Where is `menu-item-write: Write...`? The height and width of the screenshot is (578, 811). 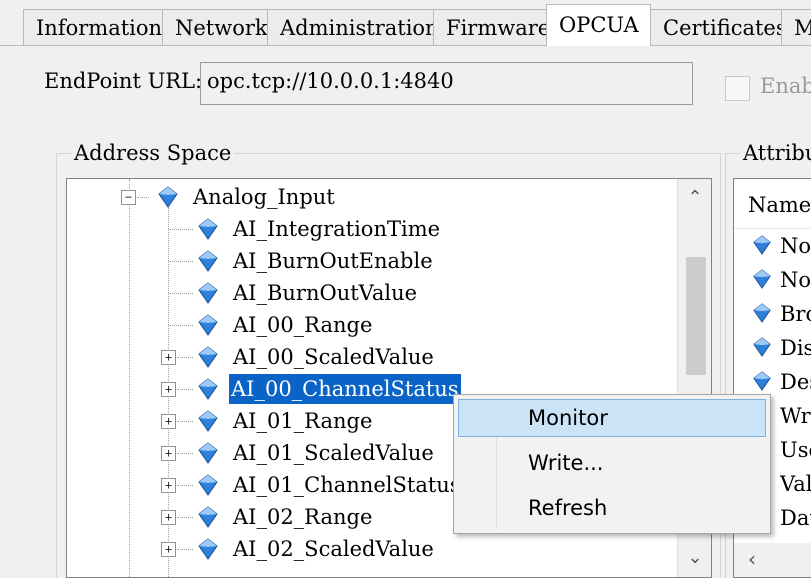
menu-item-write: Write... is located at coordinates (612, 463).